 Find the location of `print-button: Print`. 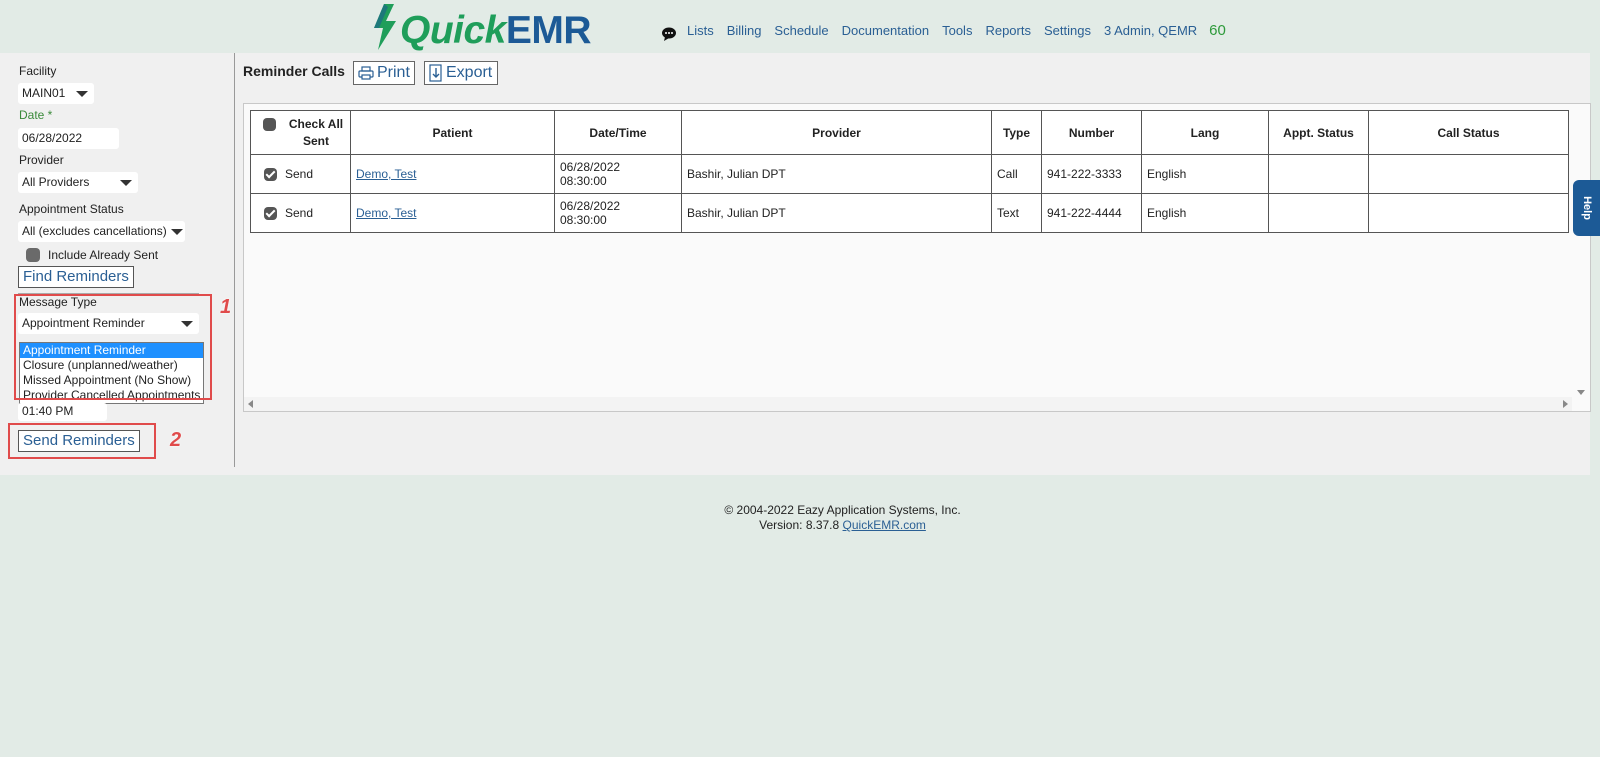

print-button: Print is located at coordinates (384, 73).